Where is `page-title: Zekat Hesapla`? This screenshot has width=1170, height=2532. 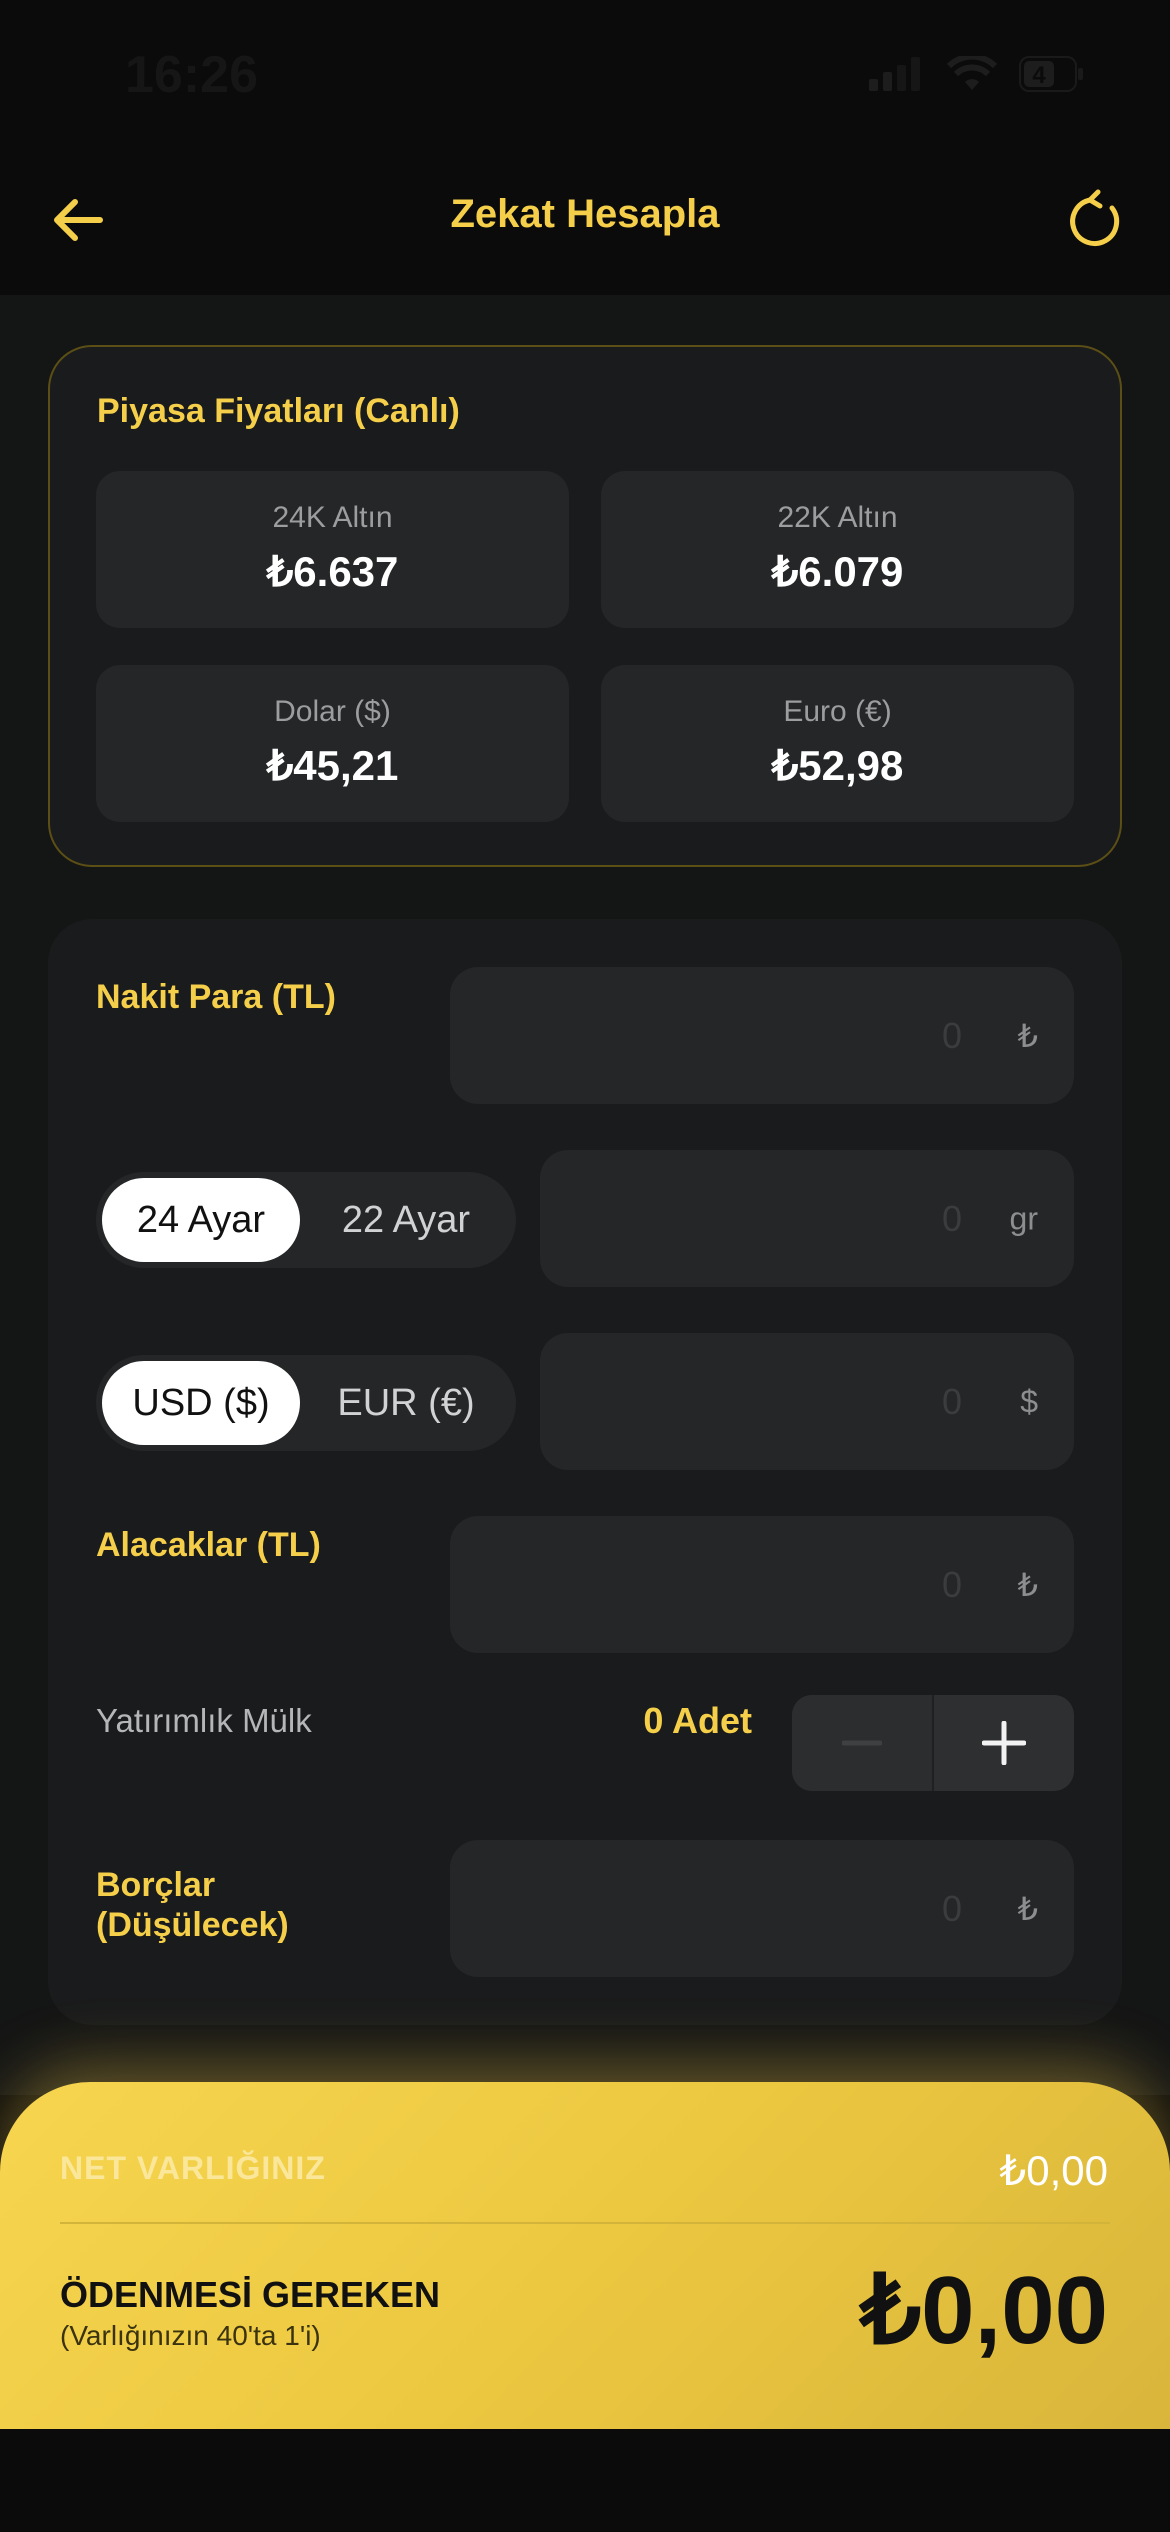
page-title: Zekat Hesapla is located at coordinates (585, 214).